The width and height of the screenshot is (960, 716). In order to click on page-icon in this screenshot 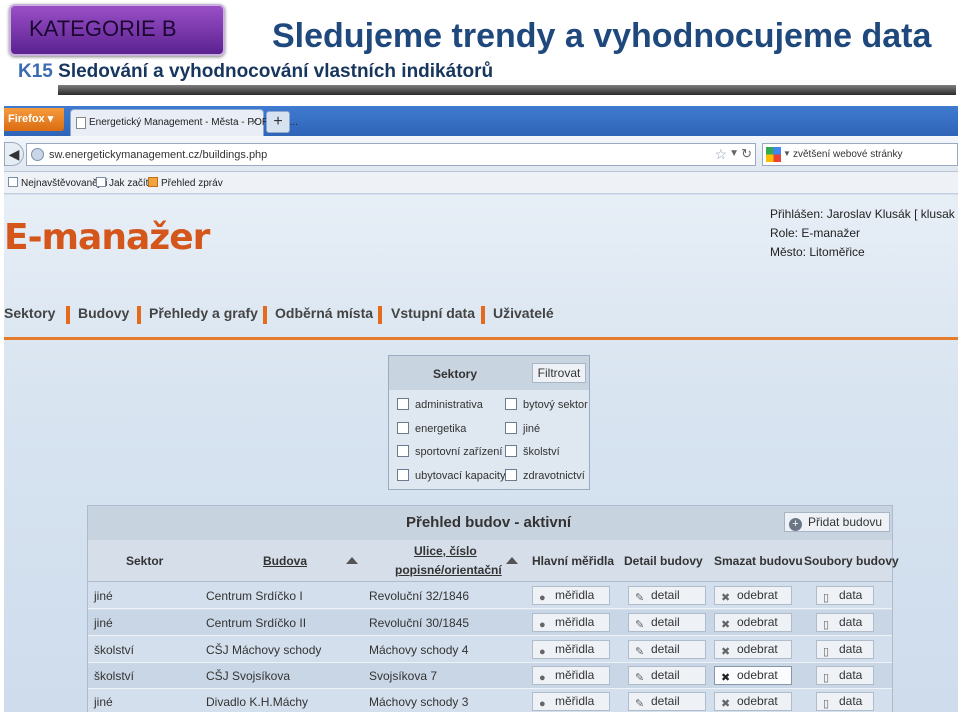, I will do `click(101, 182)`.